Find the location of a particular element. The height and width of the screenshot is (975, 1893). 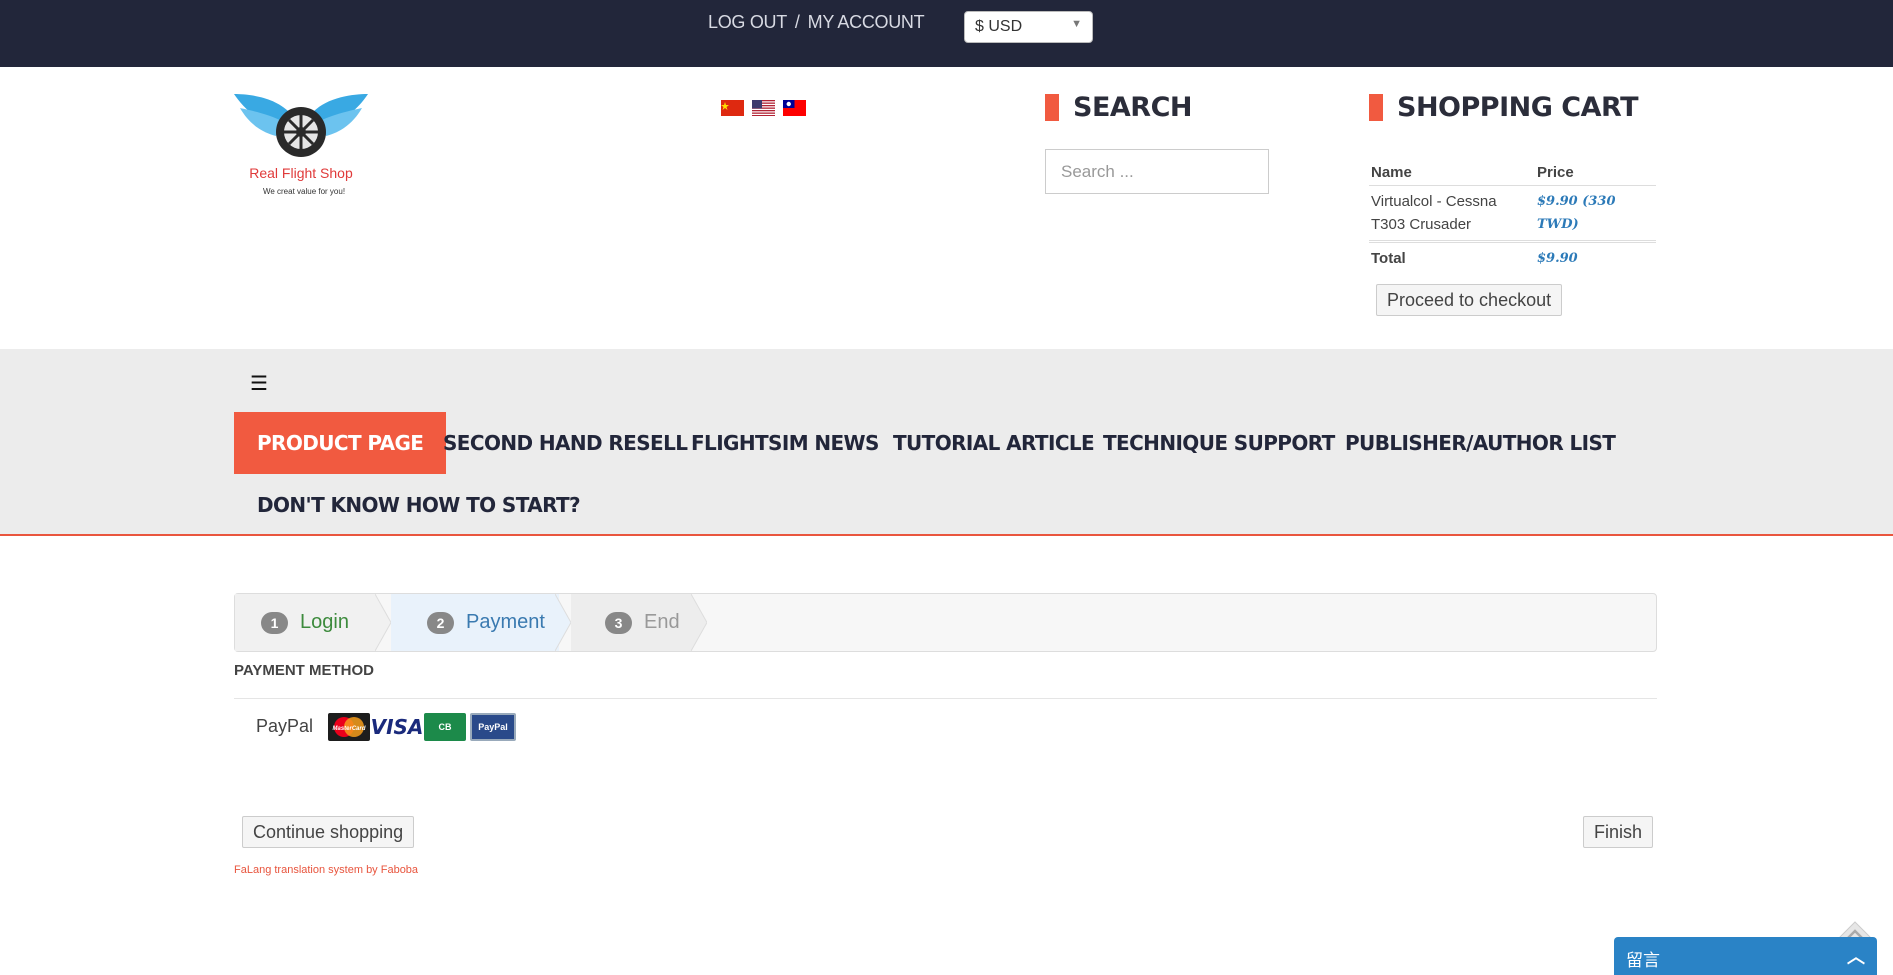

proceed-to-checkout-button: Proceed to checkout is located at coordinates (1469, 300).